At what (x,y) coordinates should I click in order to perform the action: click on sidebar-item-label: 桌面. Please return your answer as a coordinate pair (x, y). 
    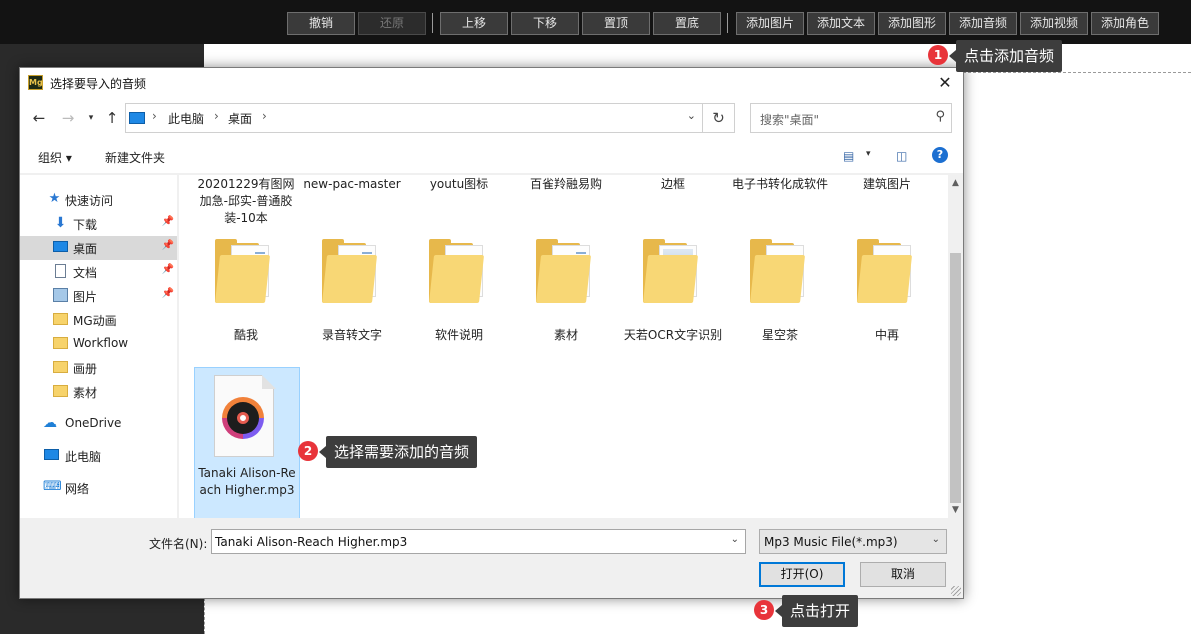
    Looking at the image, I should click on (85, 249).